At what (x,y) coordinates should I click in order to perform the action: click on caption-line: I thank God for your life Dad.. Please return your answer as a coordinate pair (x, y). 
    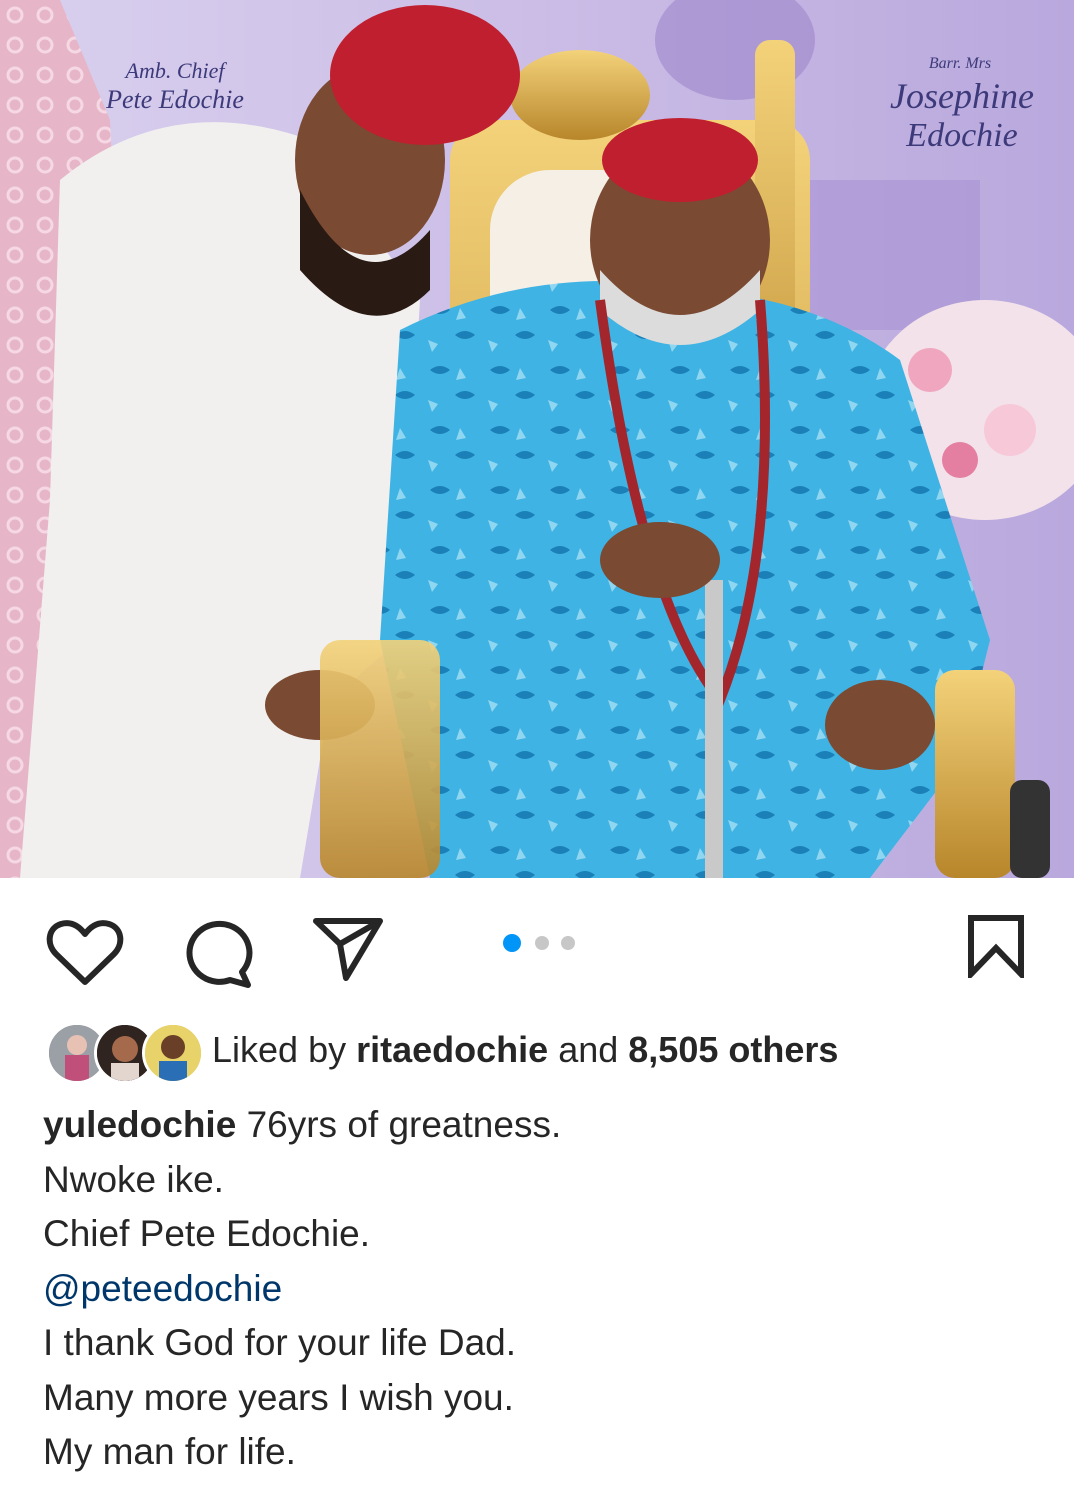
    Looking at the image, I should click on (280, 1342).